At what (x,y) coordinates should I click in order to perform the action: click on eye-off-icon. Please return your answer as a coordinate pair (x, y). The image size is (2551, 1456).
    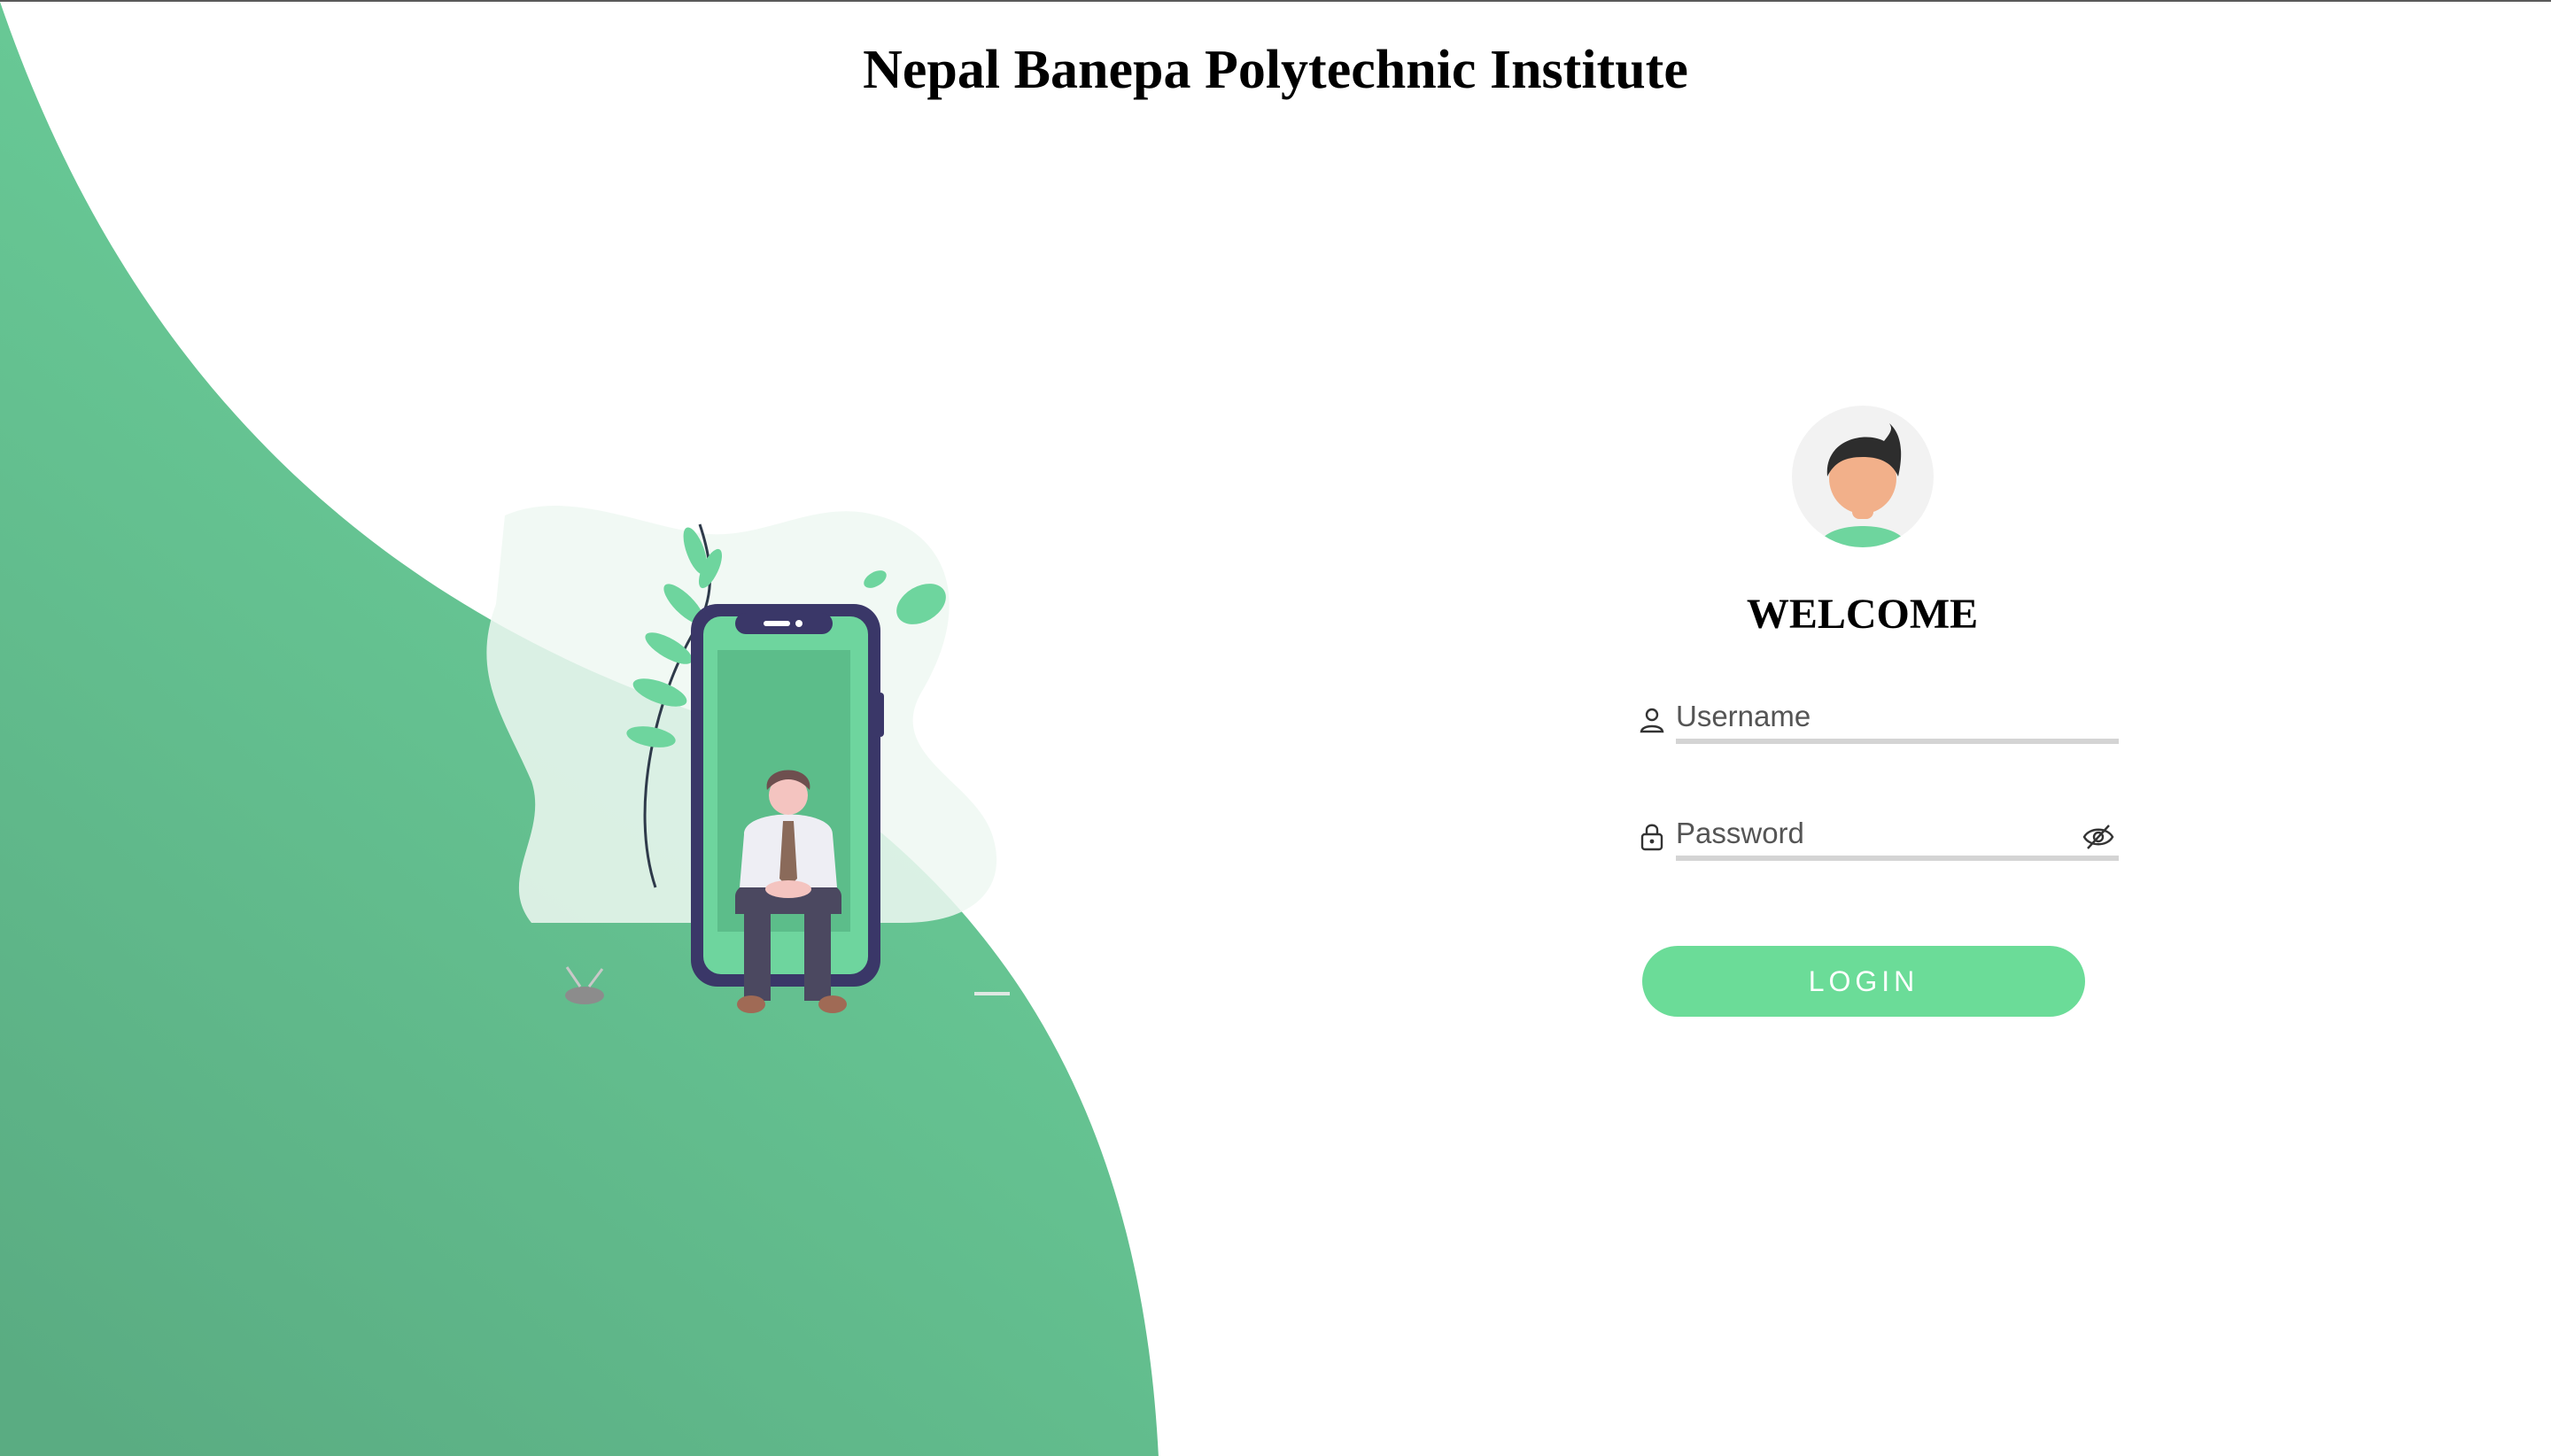
    Looking at the image, I should click on (2098, 837).